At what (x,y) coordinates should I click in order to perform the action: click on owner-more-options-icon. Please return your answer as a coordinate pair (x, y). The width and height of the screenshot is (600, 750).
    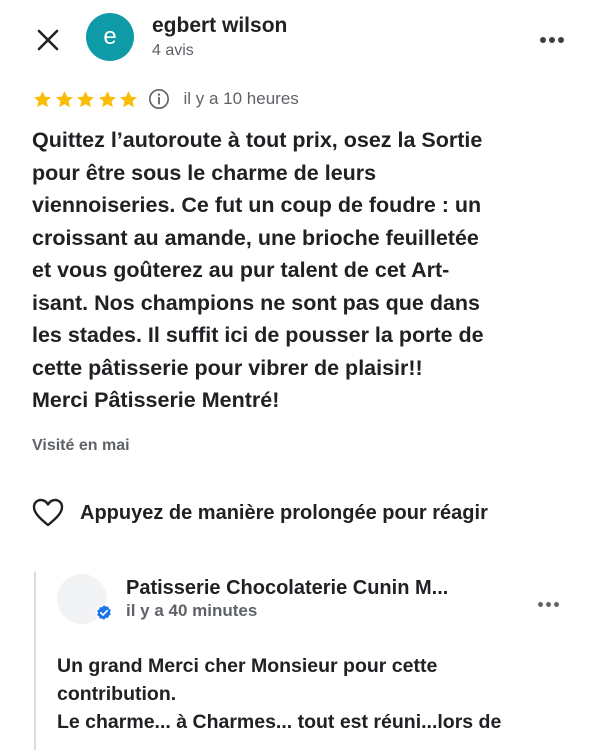
    Looking at the image, I should click on (552, 600).